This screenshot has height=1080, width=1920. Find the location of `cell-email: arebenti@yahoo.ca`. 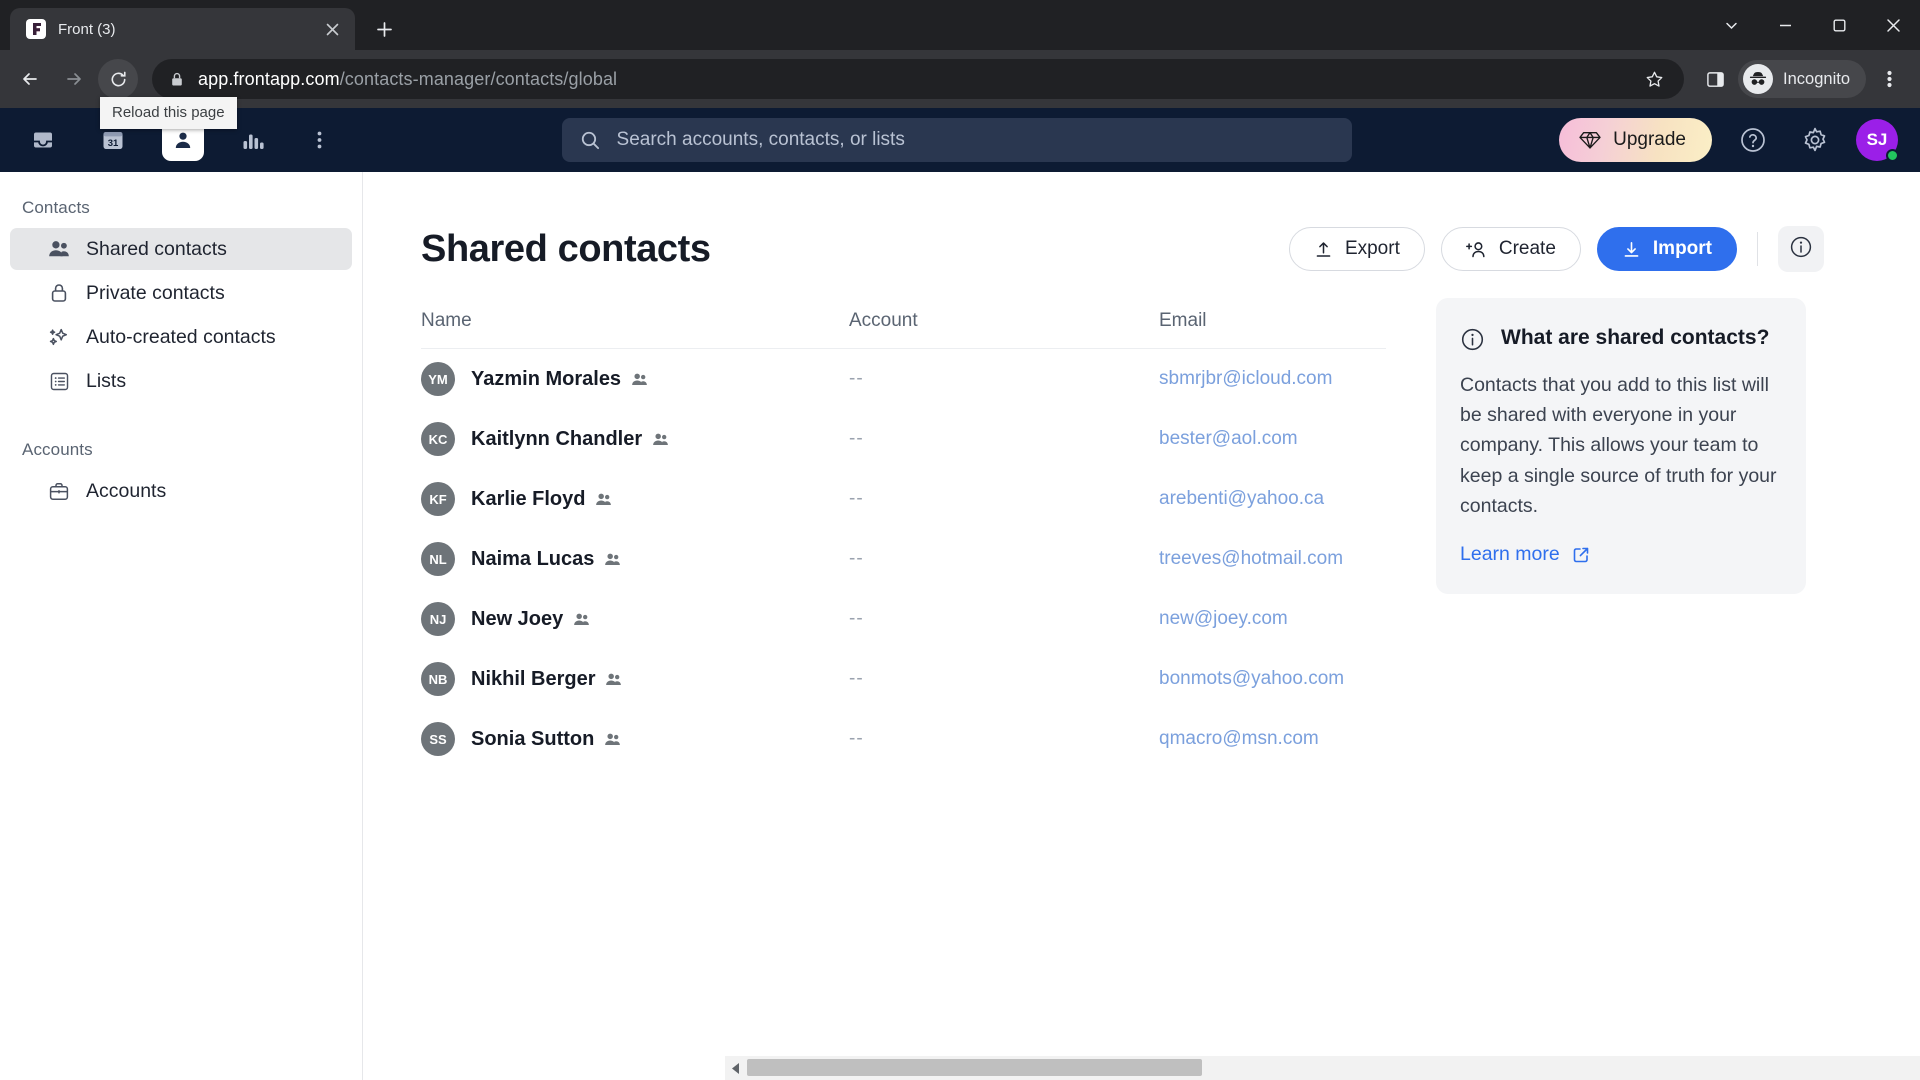

cell-email: arebenti@yahoo.ca is located at coordinates (1272, 499).